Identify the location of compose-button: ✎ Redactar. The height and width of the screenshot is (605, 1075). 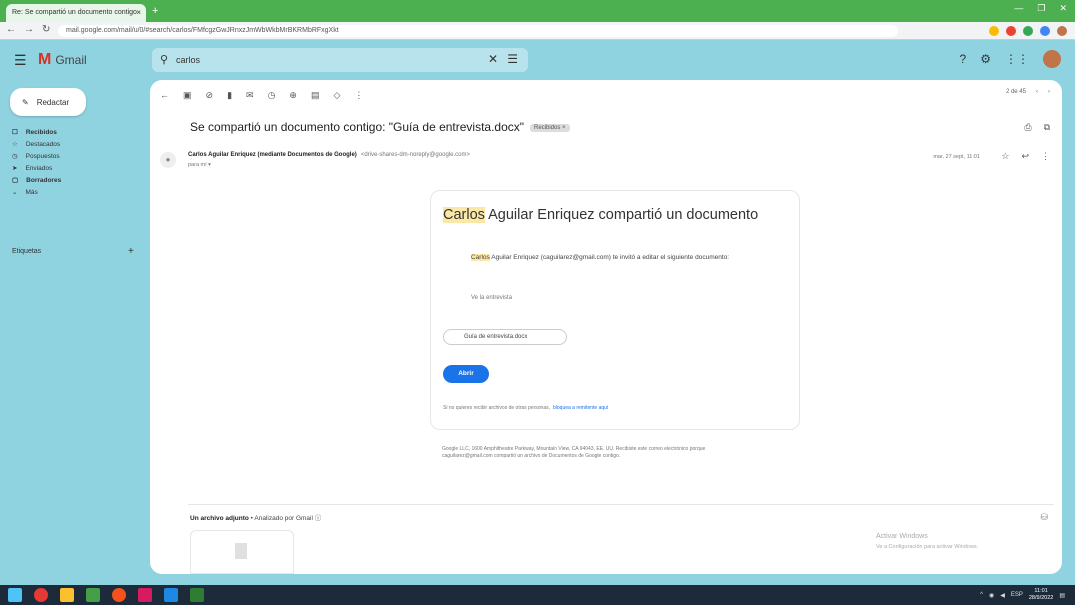
(48, 102).